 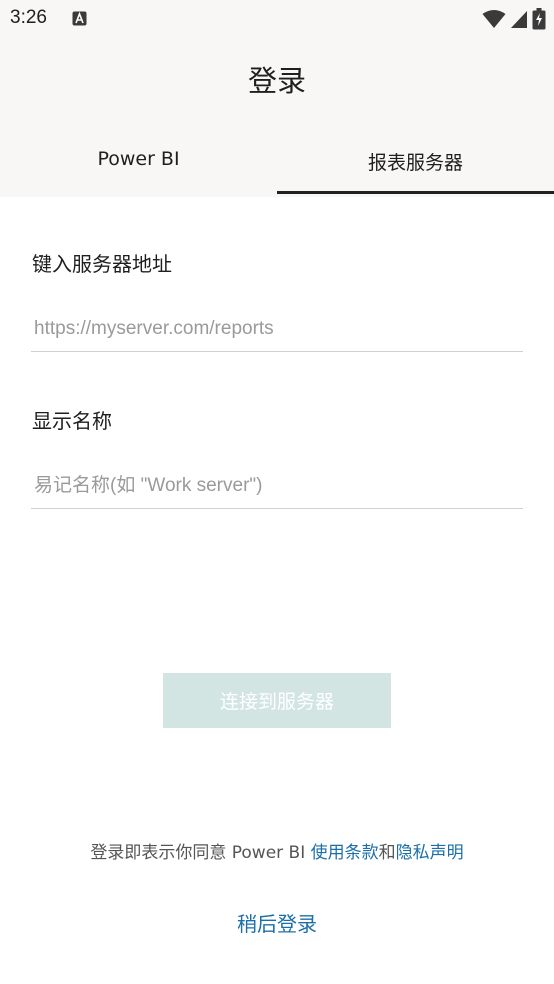 I want to click on tab-report-server: 报表服务器, so click(x=415, y=163).